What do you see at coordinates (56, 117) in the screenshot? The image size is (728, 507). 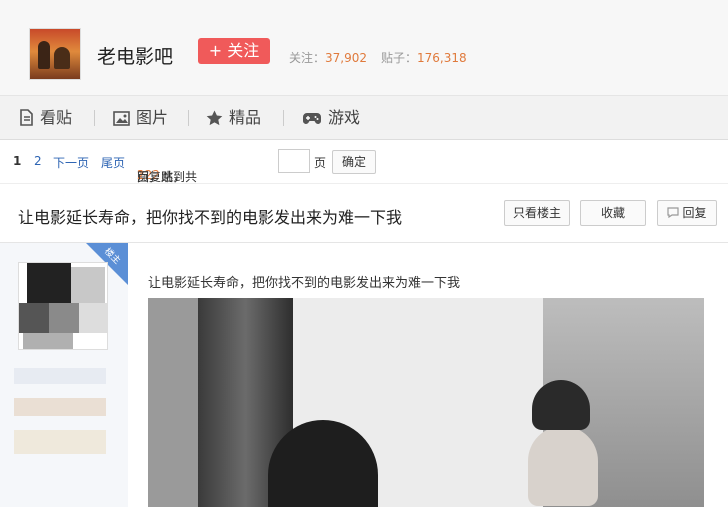 I see `tab-posts-label: 看贴` at bounding box center [56, 117].